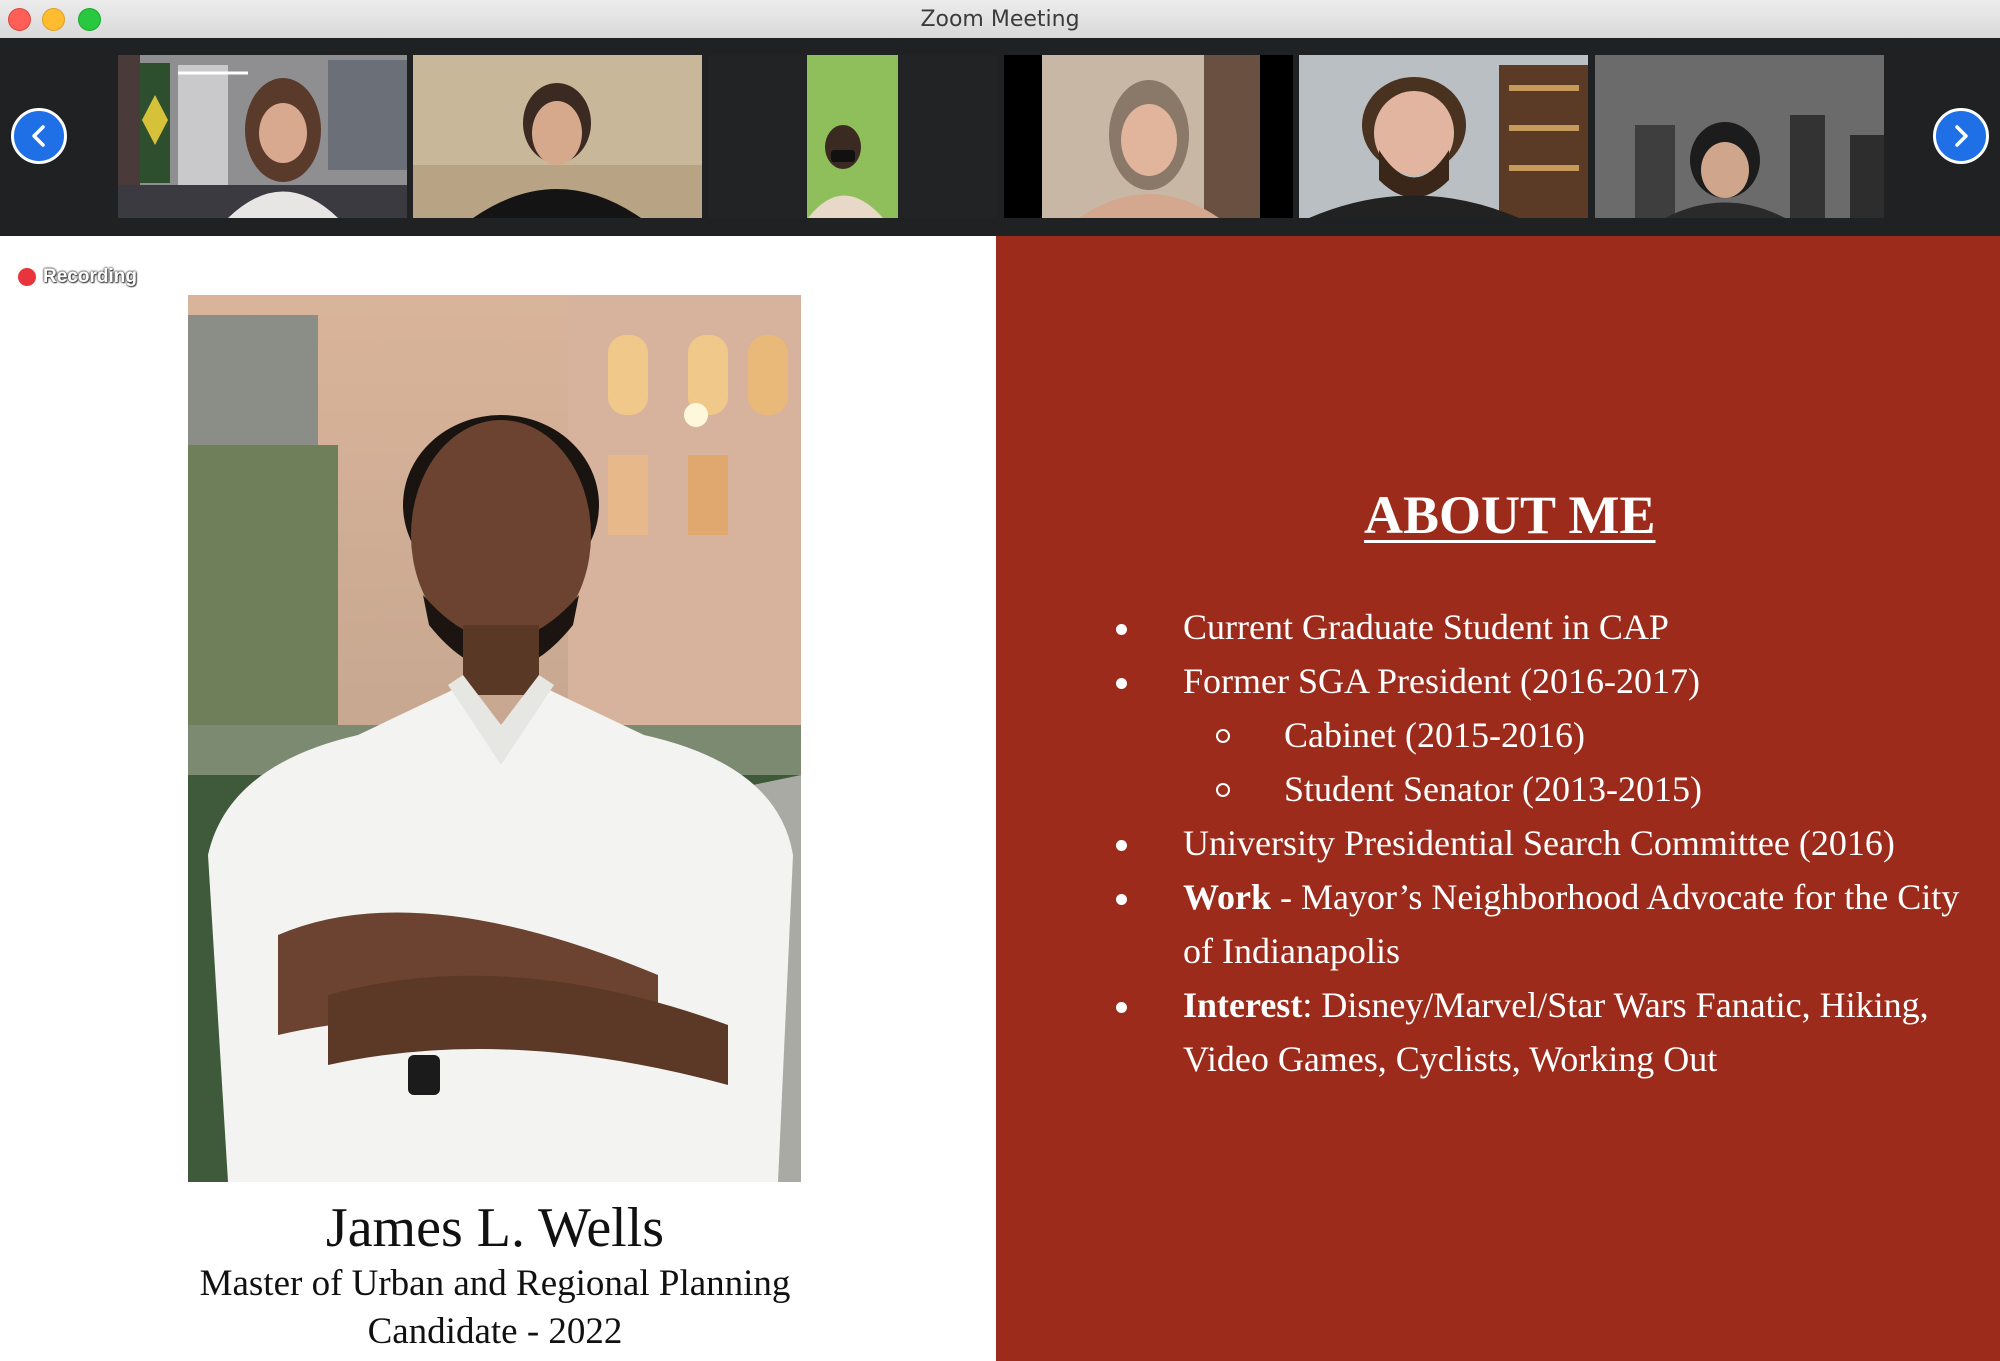 The height and width of the screenshot is (1361, 2000). What do you see at coordinates (1243, 1005) in the screenshot?
I see `bullet-strong-text: Interest` at bounding box center [1243, 1005].